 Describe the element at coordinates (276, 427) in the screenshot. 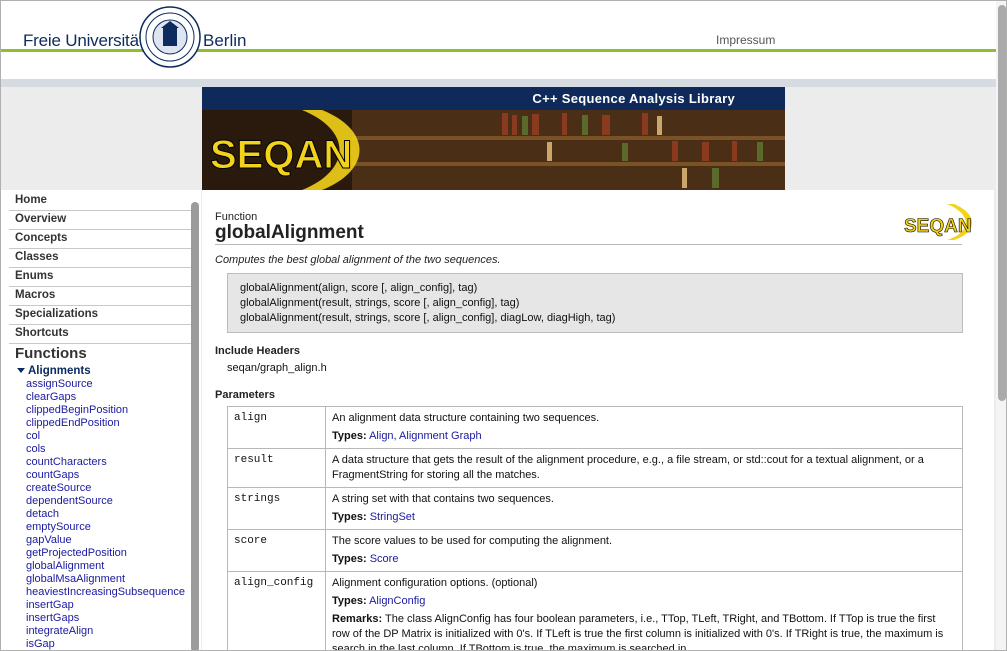

I see `param-name: align` at that location.